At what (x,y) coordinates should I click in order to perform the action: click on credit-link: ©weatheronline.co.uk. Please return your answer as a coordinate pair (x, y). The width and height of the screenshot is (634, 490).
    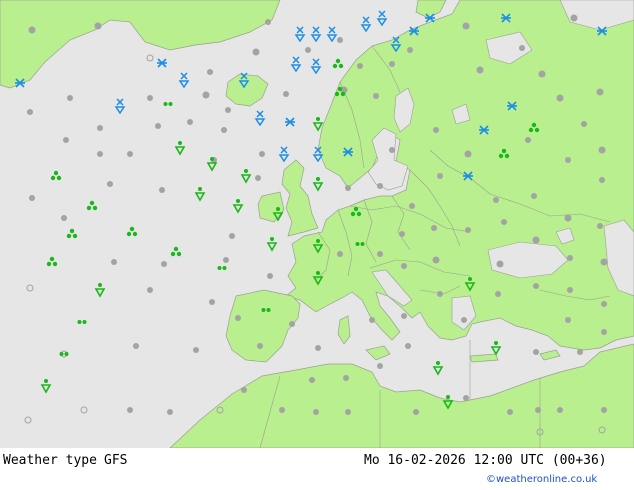
    Looking at the image, I should click on (541, 479).